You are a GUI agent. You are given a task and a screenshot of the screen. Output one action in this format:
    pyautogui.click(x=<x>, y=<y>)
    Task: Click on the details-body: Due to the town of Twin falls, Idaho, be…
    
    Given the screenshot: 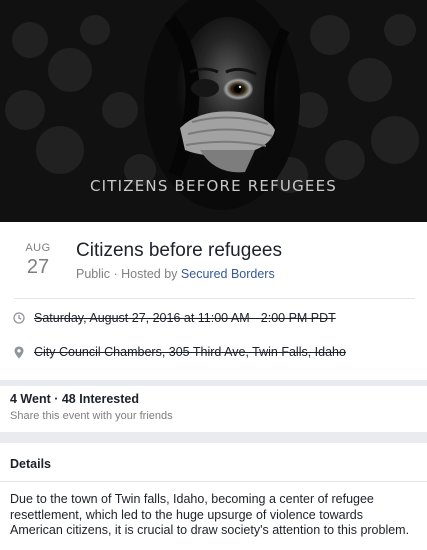 What is the action you would take?
    pyautogui.click(x=210, y=514)
    